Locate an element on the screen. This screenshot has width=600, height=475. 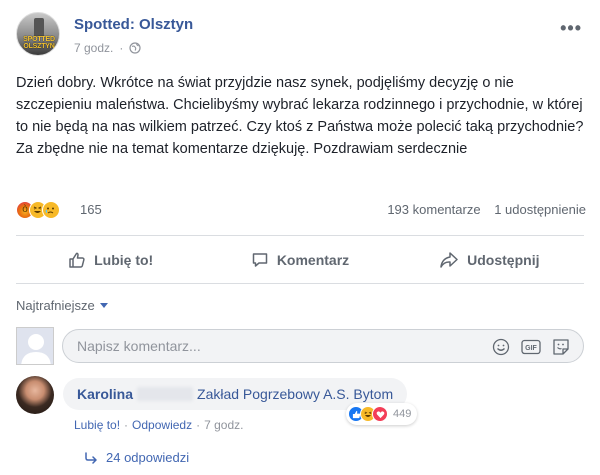
comment-actions: Lubię to! · Odpowiedz · 7 godz. is located at coordinates (158, 425).